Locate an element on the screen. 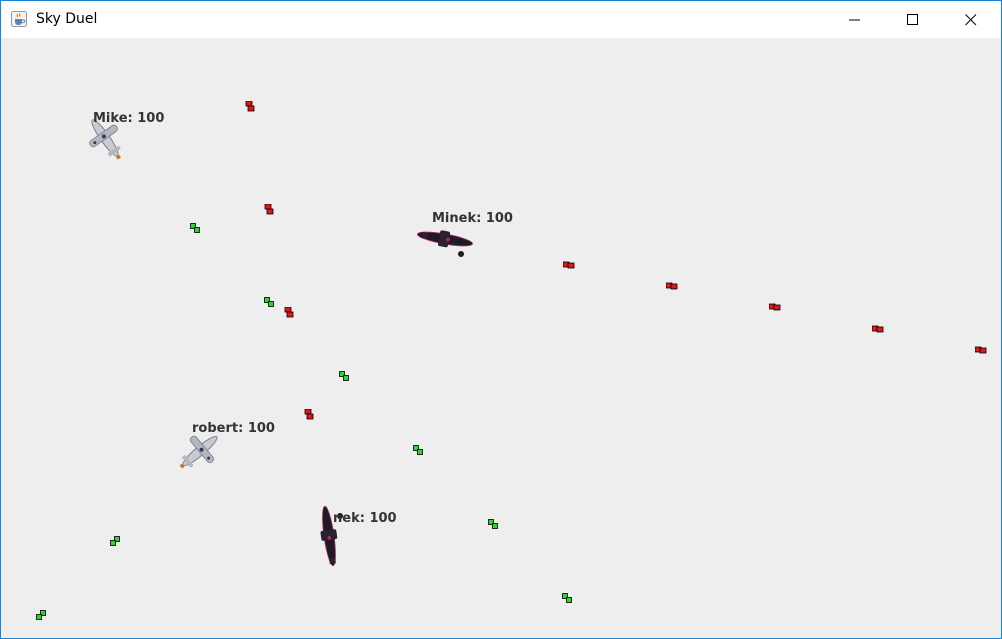 The height and width of the screenshot is (639, 1002). player-plane-minek-top is located at coordinates (445, 243).